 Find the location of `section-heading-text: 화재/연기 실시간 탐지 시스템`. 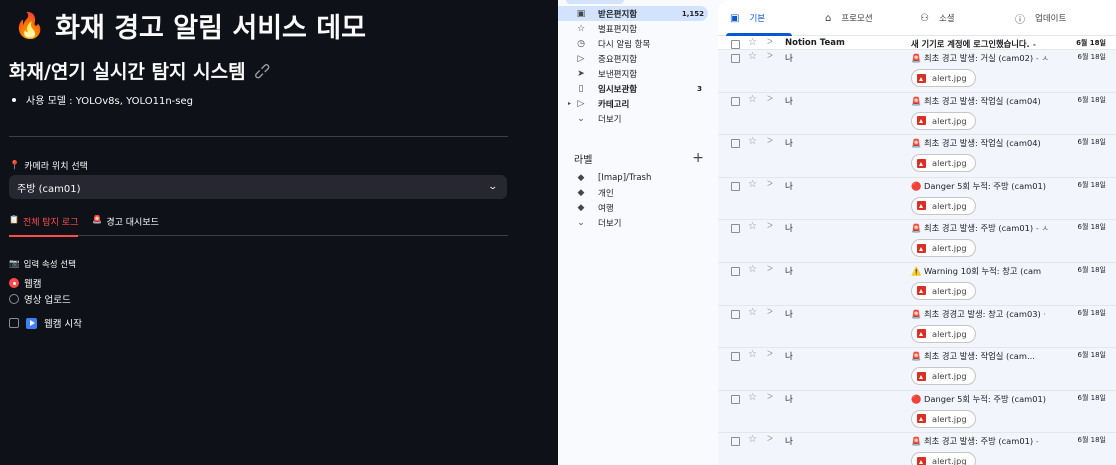

section-heading-text: 화재/연기 실시간 탐지 시스템 is located at coordinates (127, 72).